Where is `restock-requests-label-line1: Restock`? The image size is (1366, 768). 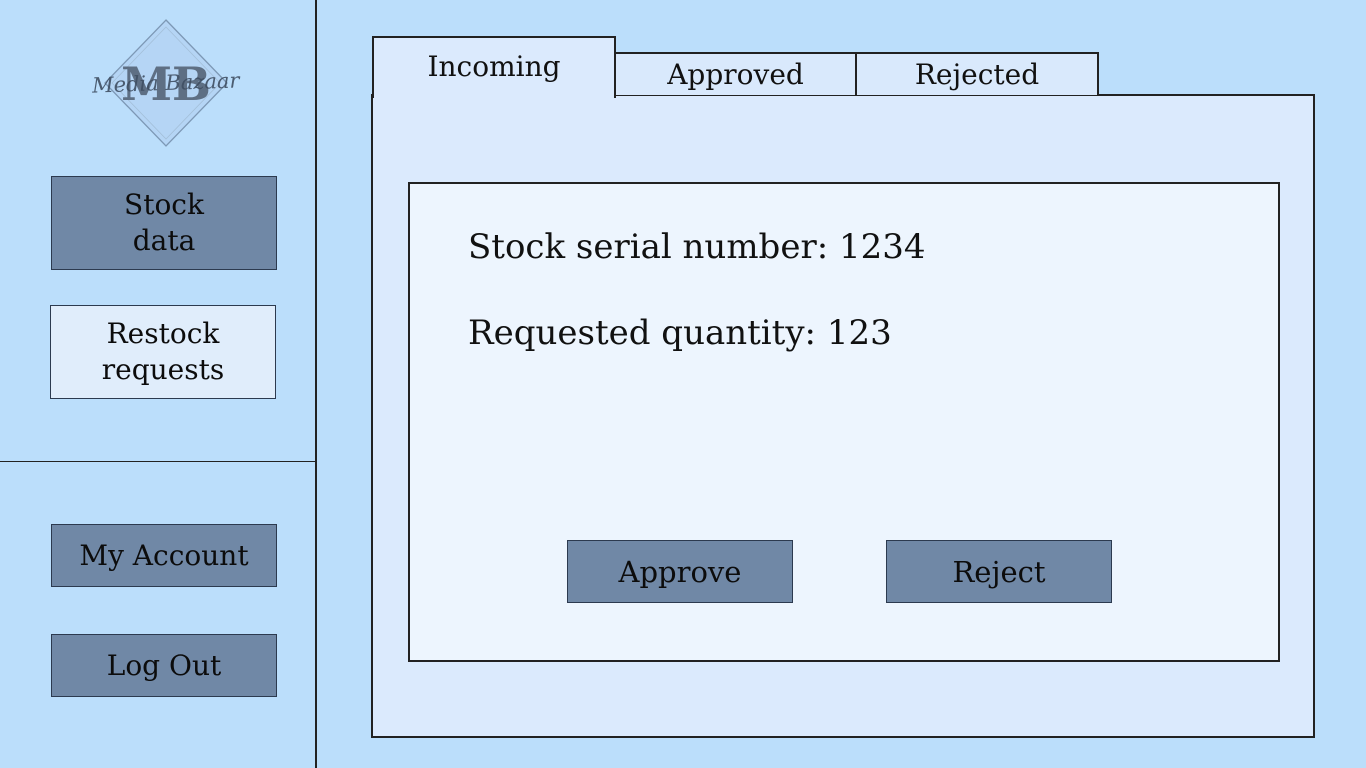
restock-requests-label-line1: Restock is located at coordinates (163, 333).